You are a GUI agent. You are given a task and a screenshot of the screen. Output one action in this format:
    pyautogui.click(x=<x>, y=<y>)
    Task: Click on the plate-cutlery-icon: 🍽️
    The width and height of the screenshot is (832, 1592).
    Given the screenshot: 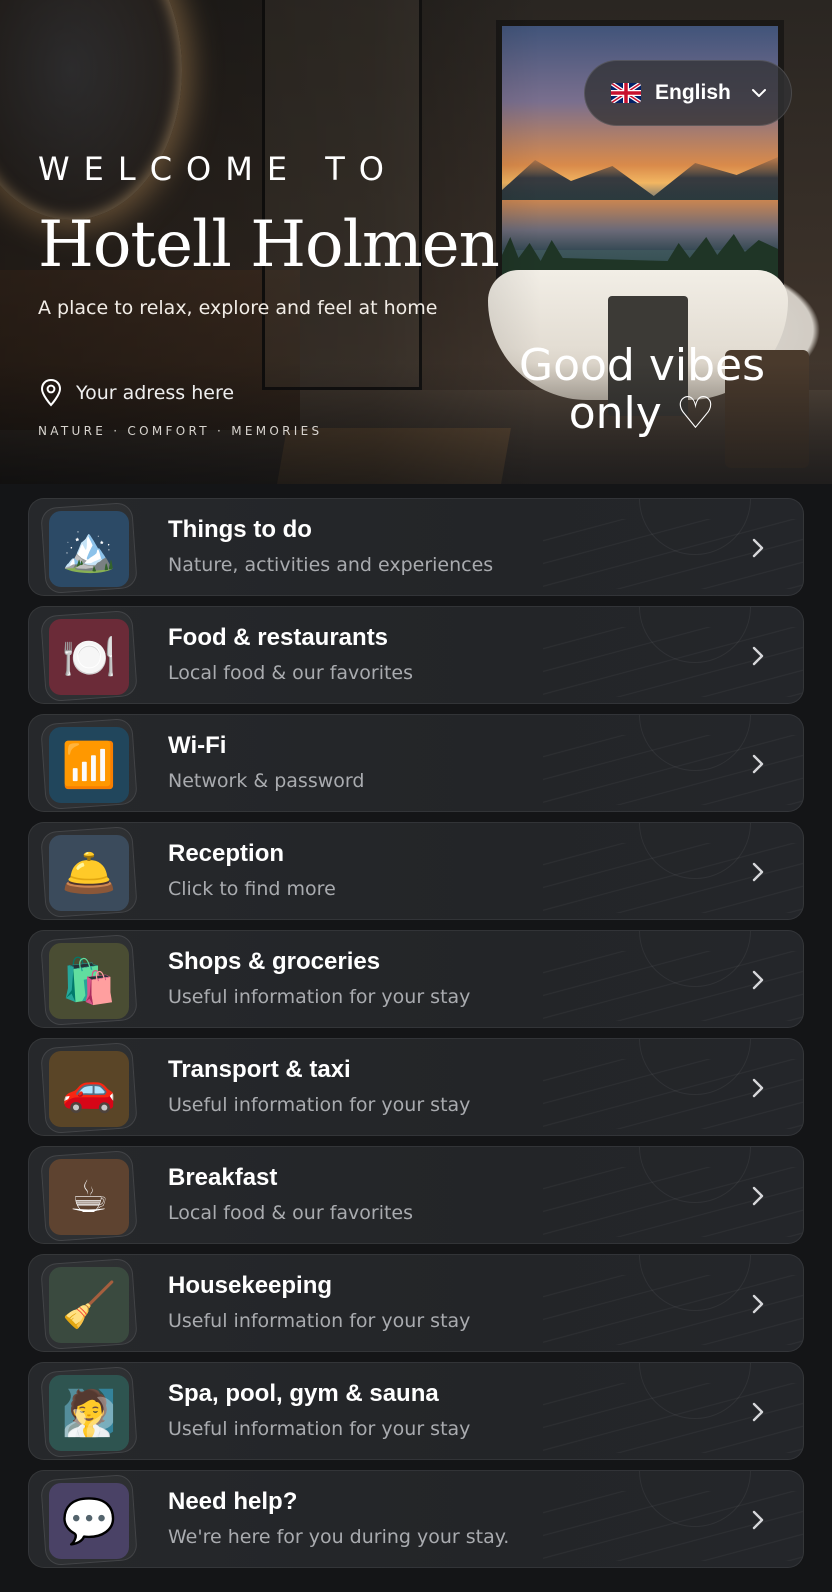 What is the action you would take?
    pyautogui.click(x=89, y=657)
    